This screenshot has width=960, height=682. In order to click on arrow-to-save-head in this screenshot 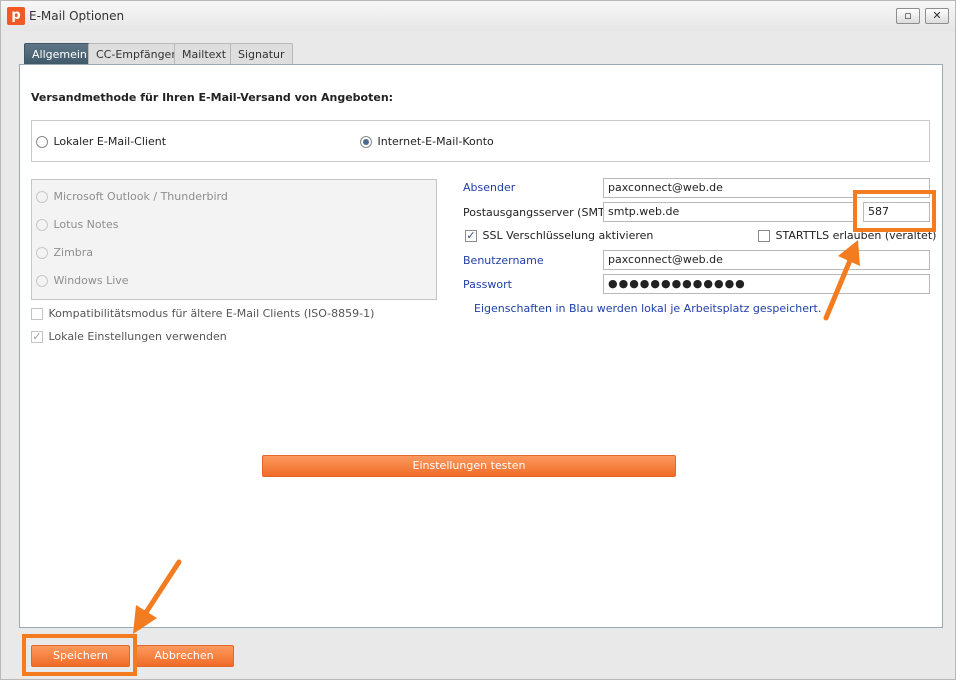, I will do `click(145, 619)`.